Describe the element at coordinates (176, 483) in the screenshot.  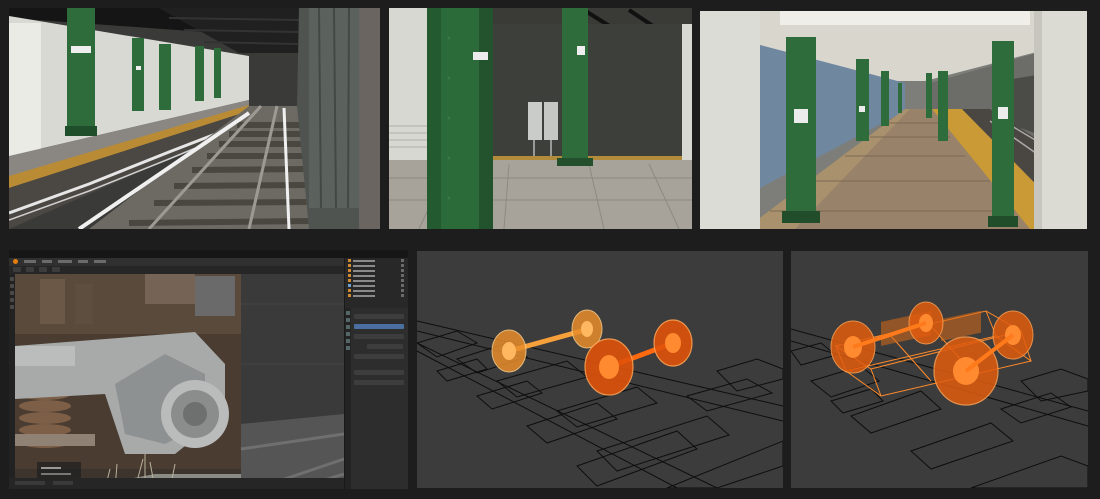
I see `timeline-bar` at that location.